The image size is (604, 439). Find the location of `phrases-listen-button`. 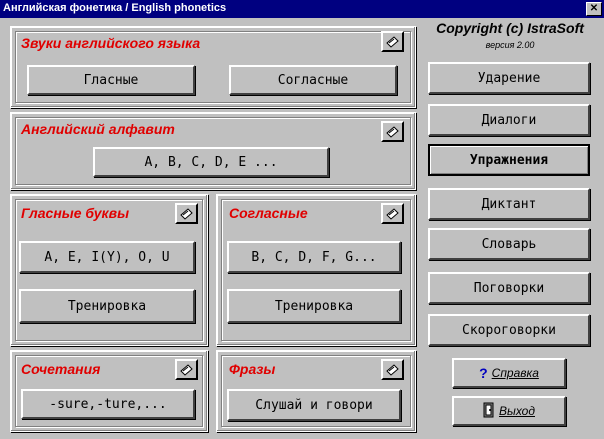

phrases-listen-button is located at coordinates (392, 369).